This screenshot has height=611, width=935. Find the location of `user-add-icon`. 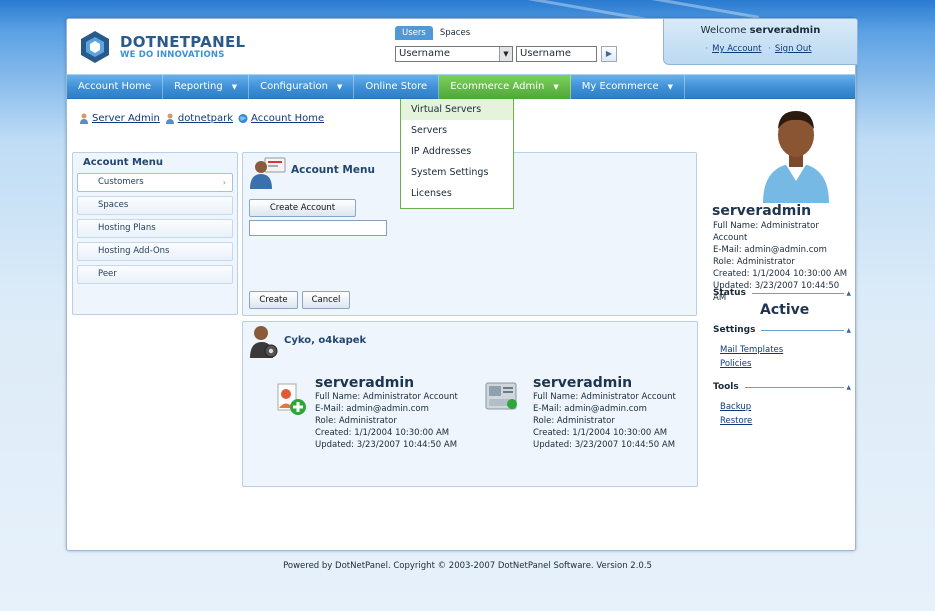

user-add-icon is located at coordinates (291, 399).